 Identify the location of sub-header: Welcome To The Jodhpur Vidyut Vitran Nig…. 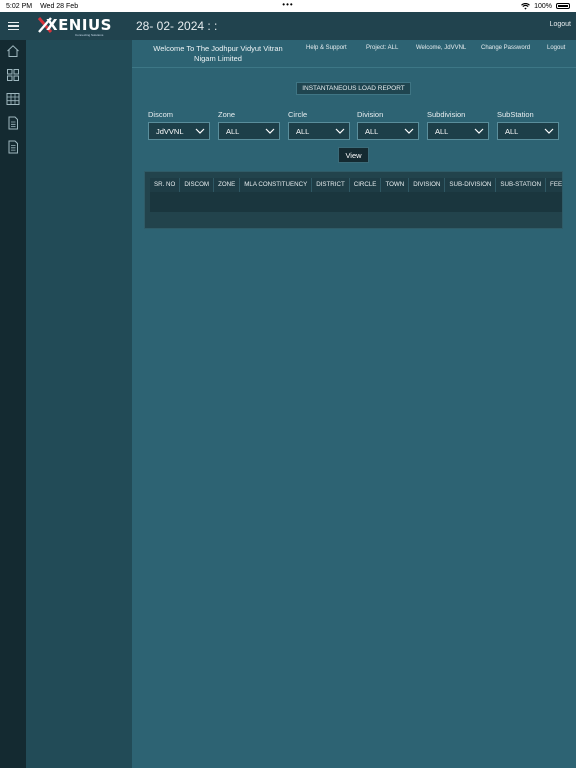
(354, 54).